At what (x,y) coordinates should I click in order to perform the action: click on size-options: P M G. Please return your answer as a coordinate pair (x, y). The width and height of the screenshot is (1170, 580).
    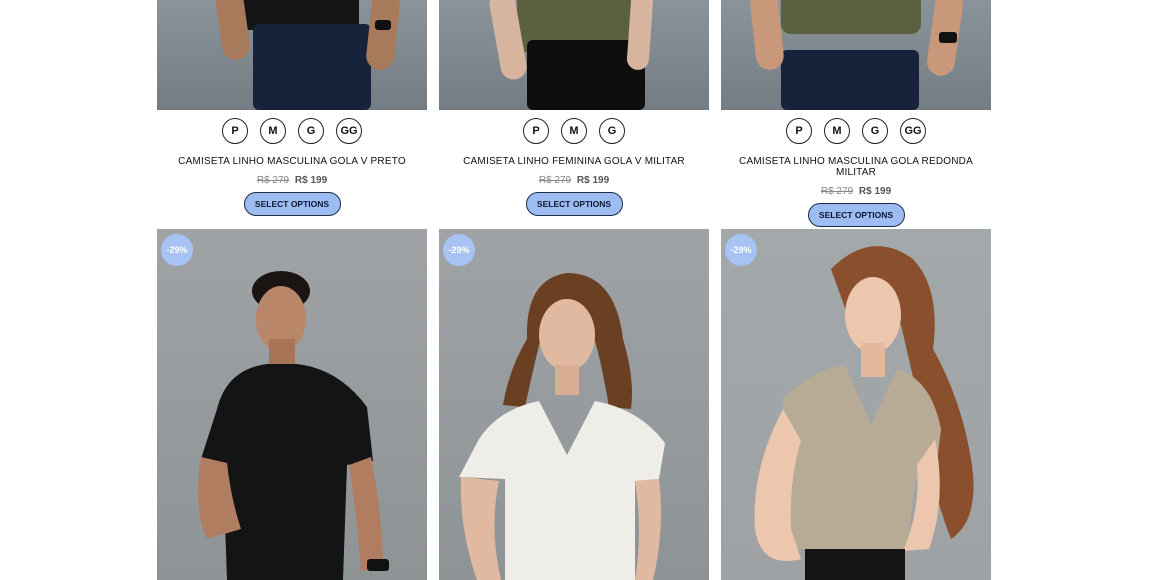
    Looking at the image, I should click on (574, 131).